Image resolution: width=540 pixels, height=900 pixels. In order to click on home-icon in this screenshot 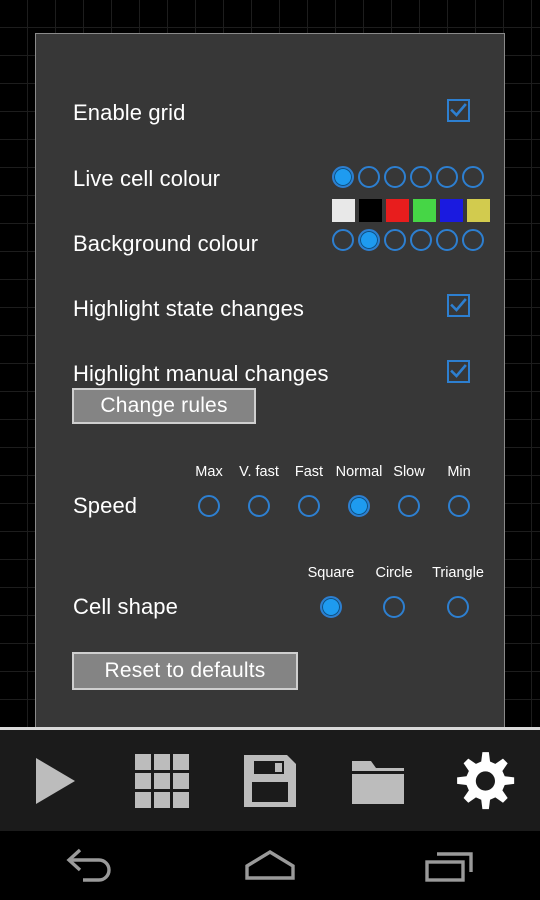, I will do `click(270, 864)`.